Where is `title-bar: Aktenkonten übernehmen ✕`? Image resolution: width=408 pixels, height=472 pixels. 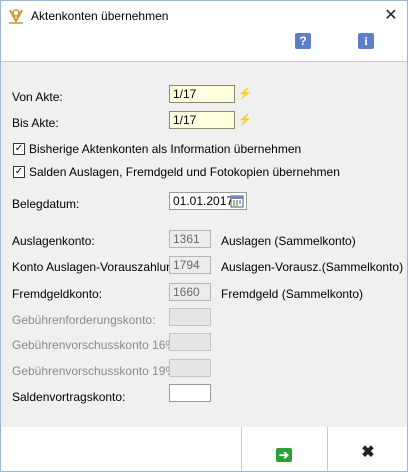
title-bar: Aktenkonten übernehmen ✕ is located at coordinates (204, 16).